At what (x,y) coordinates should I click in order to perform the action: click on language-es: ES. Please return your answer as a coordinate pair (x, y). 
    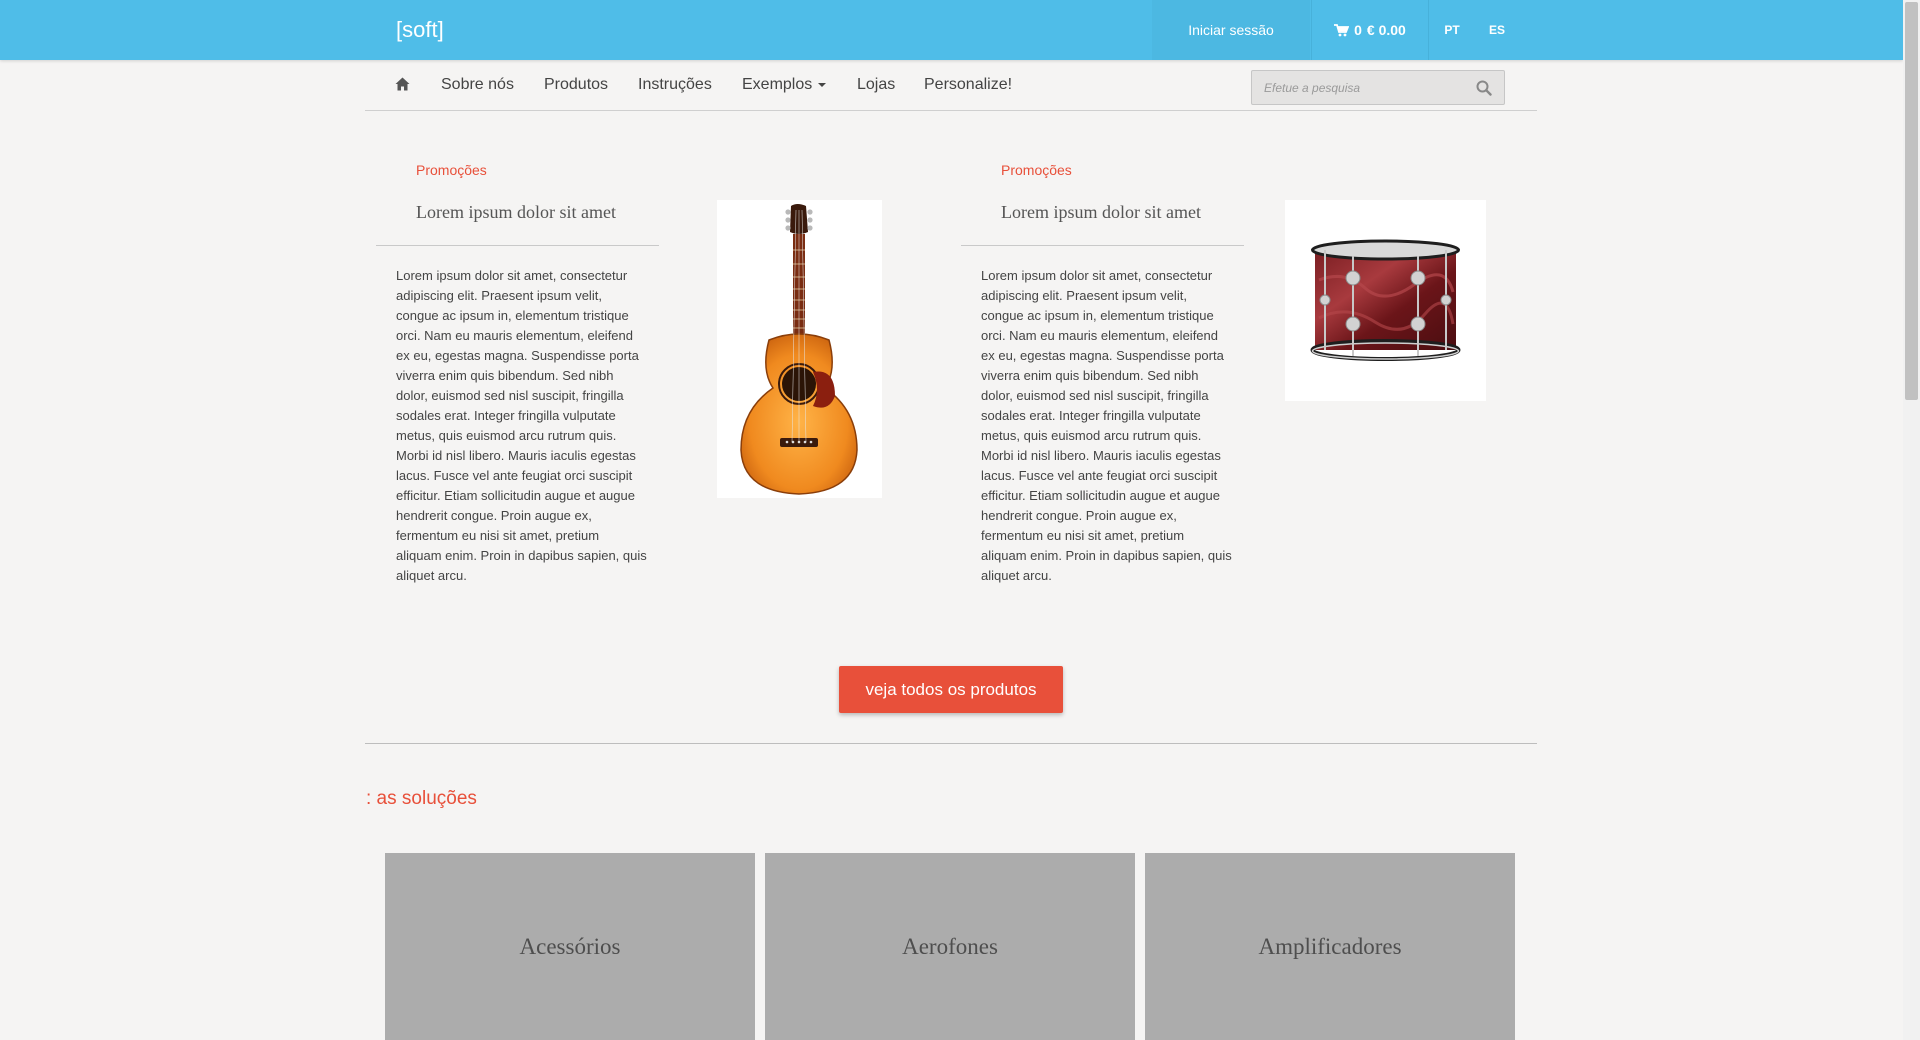
    Looking at the image, I should click on (1497, 30).